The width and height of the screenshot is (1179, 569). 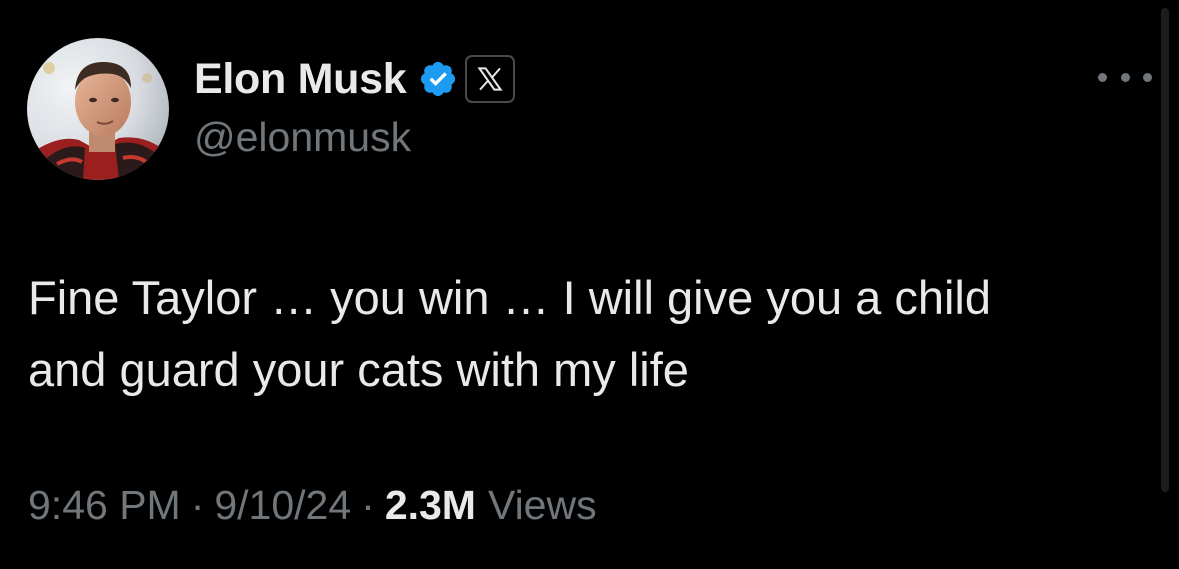 I want to click on avatar-image, so click(x=98, y=109).